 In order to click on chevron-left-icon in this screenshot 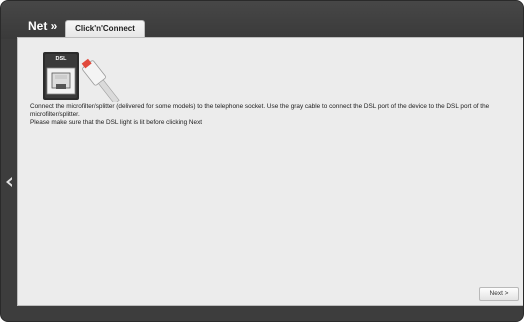, I will do `click(9, 182)`.